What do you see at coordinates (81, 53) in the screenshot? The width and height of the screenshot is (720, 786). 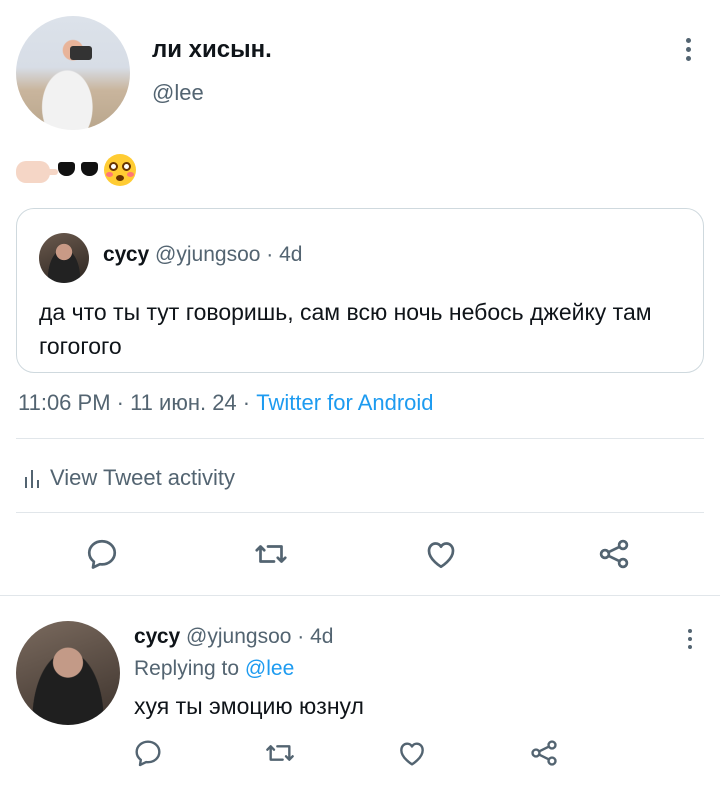 I see `camera-icon` at bounding box center [81, 53].